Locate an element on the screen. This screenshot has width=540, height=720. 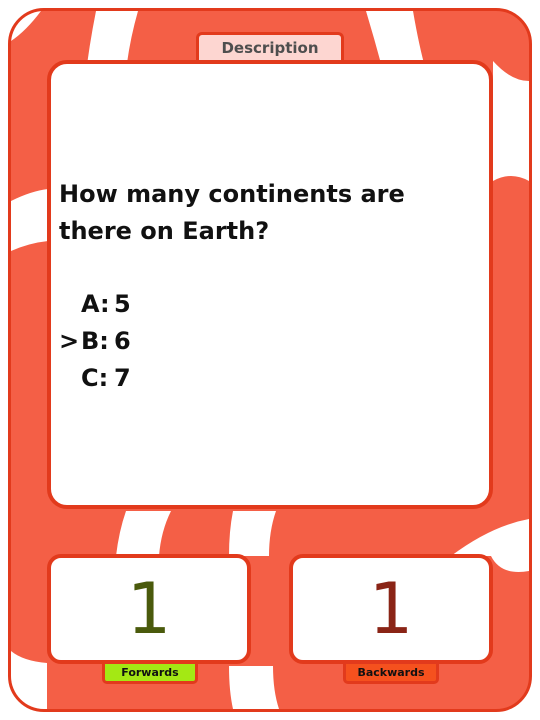
selection-marker: > is located at coordinates (69, 341).